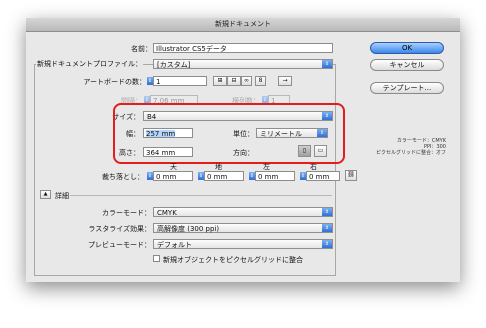 The width and height of the screenshot is (486, 328). I want to click on disclosure-triangle-icon: ▲, so click(45, 194).